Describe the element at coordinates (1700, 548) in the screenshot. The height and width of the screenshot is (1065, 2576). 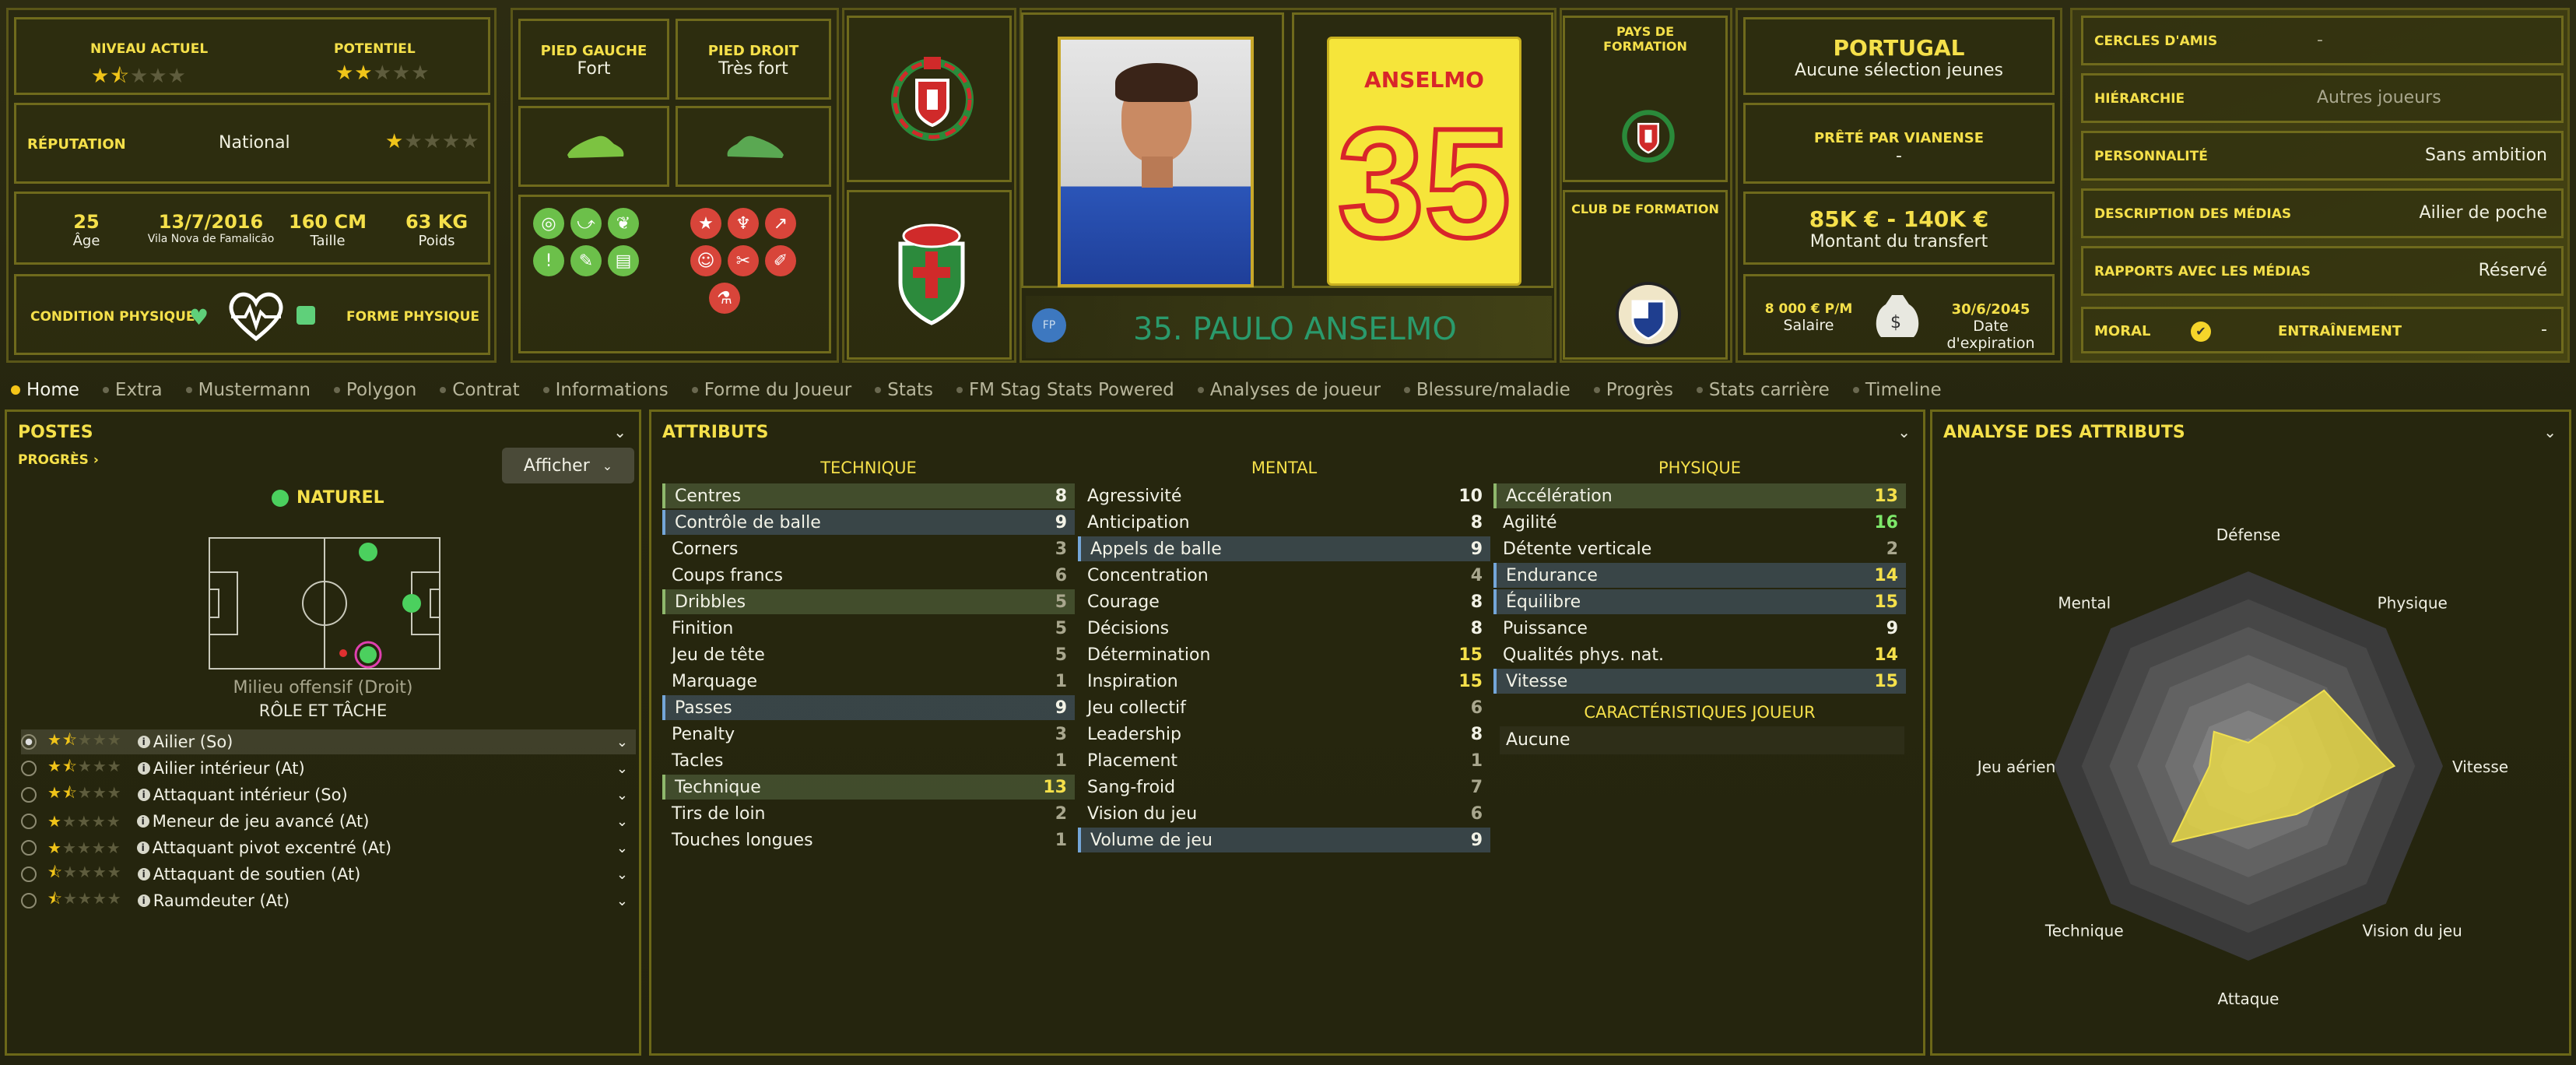
I see `attribute-row: Détente verticale 2` at that location.